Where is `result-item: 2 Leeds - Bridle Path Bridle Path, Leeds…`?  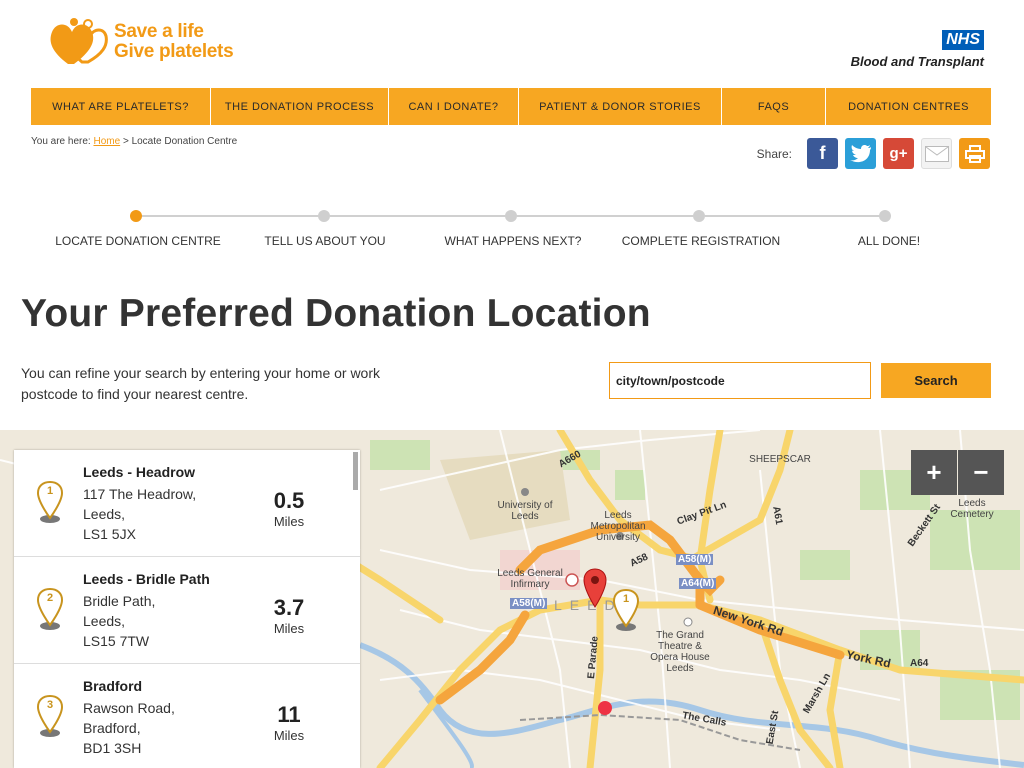
result-item: 2 Leeds - Bridle Path Bridle Path, Leeds… is located at coordinates (187, 610).